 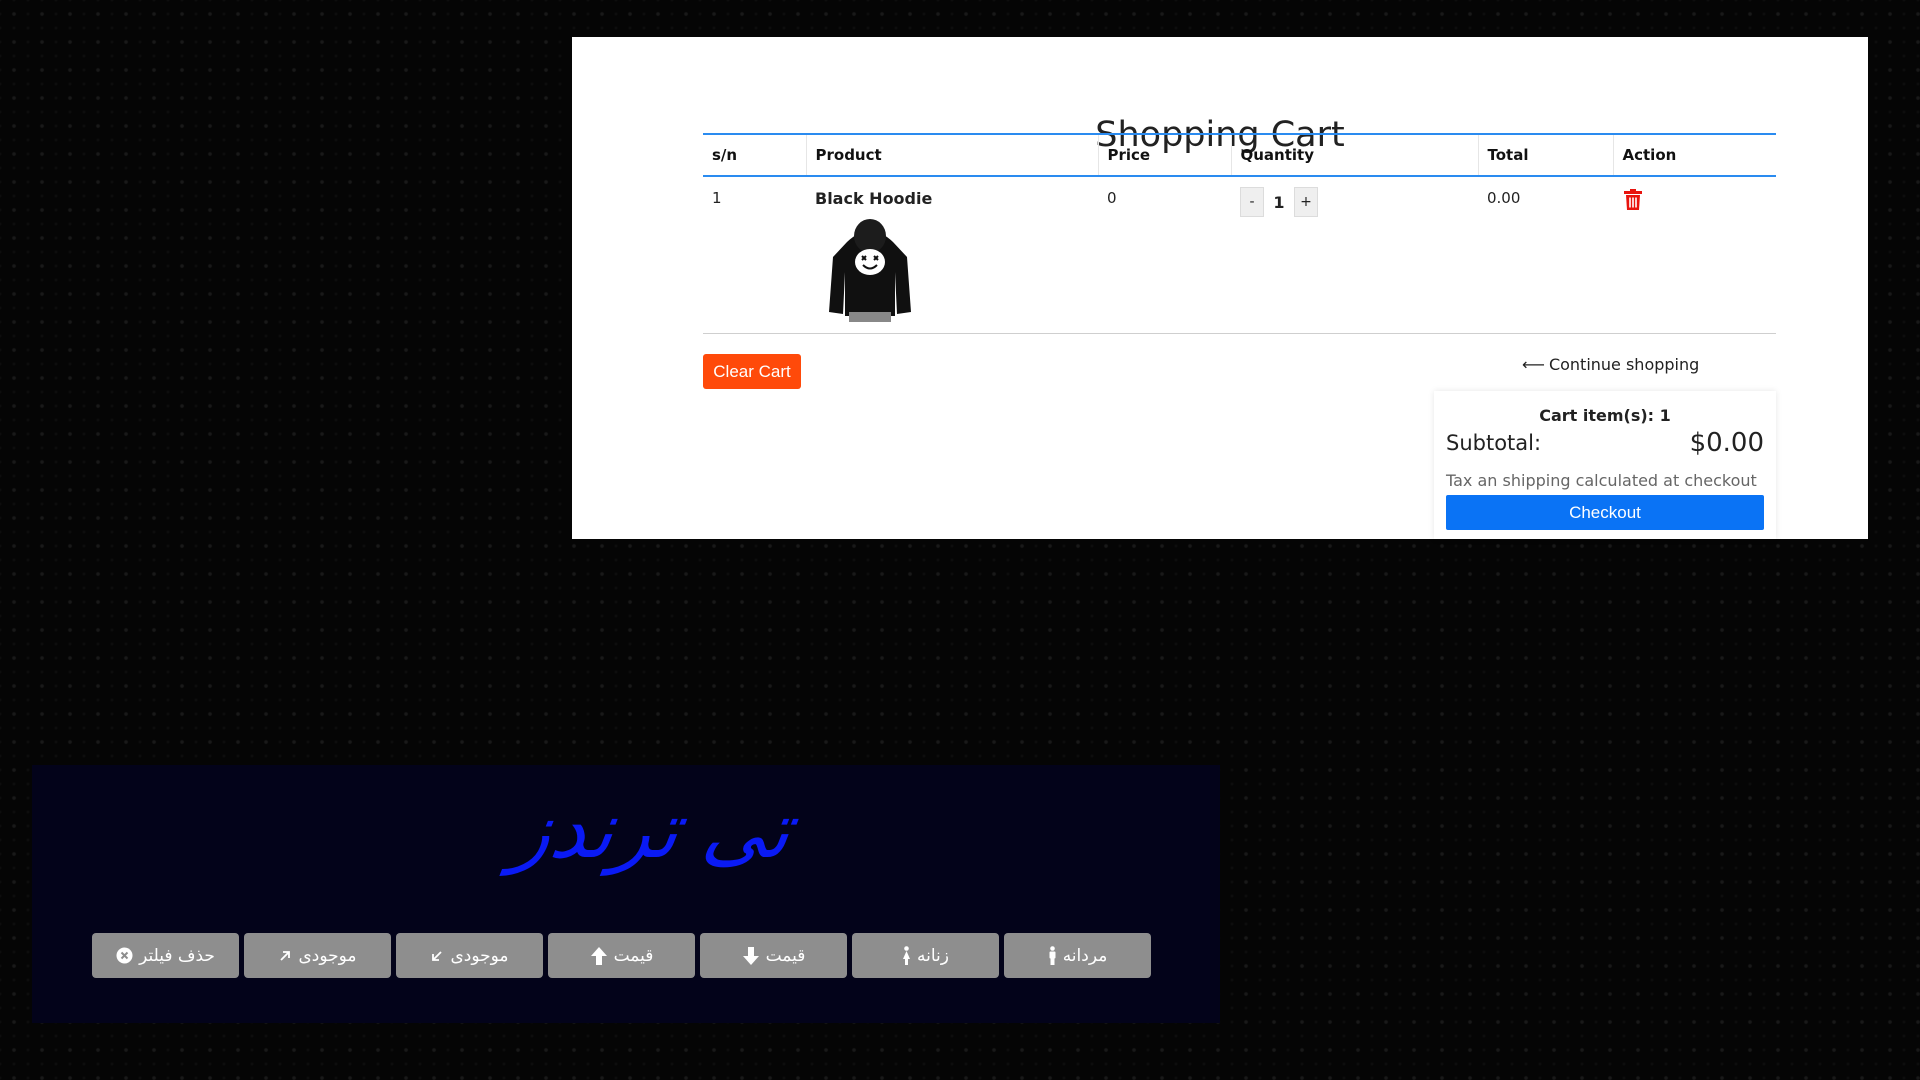 What do you see at coordinates (124, 955) in the screenshot?
I see `clear-circle-icon` at bounding box center [124, 955].